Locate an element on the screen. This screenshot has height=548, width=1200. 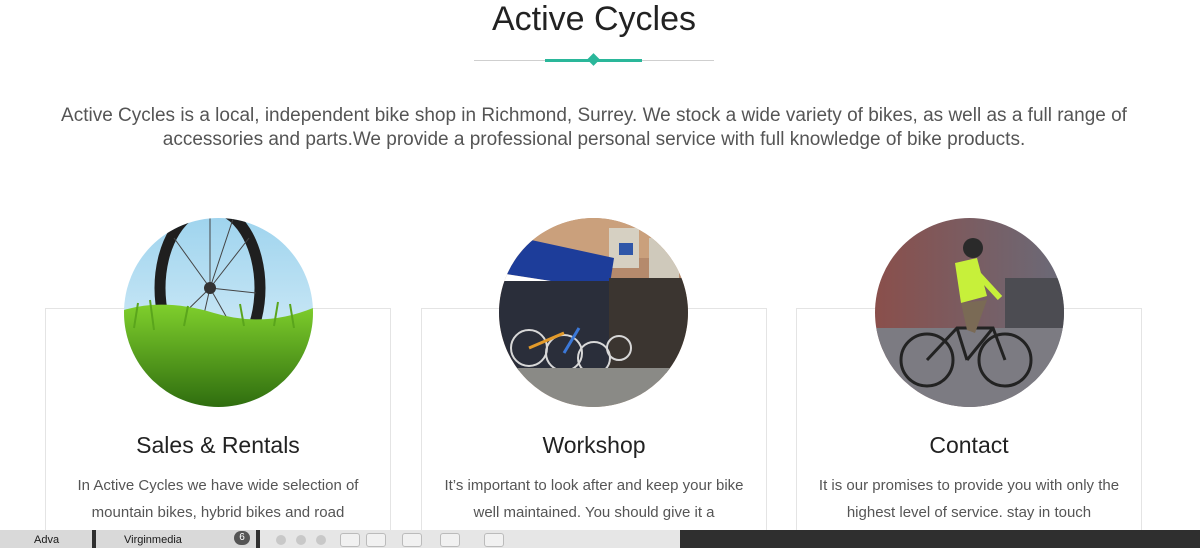
card-title: Contact is located at coordinates (969, 445).